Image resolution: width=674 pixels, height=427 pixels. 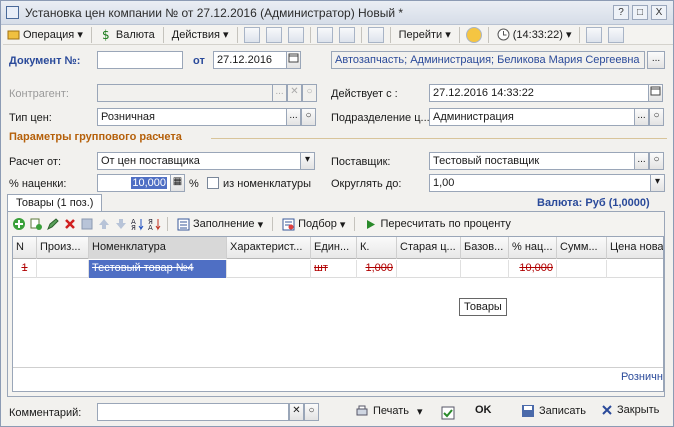 I want to click on table-row: 1 Тестовый товар №4 шт 1,000 10,000, so click(x=338, y=269).